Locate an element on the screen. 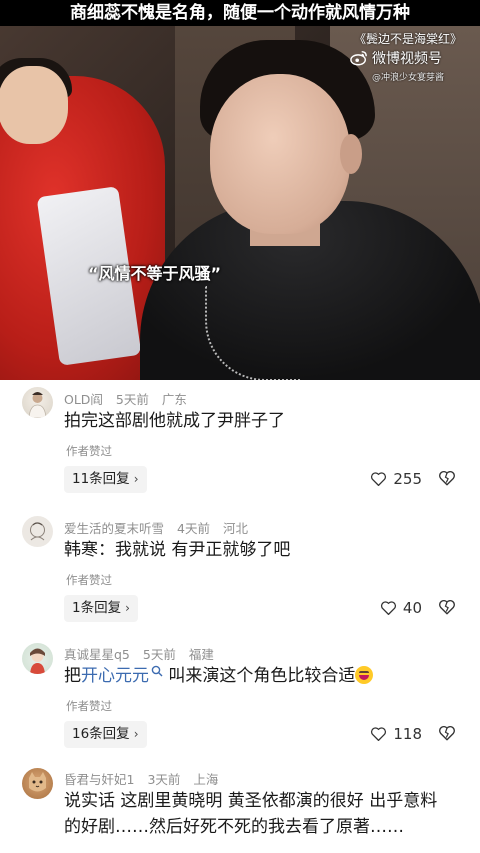 This screenshot has width=480, height=853. avatar-sketch-icon is located at coordinates (37, 531).